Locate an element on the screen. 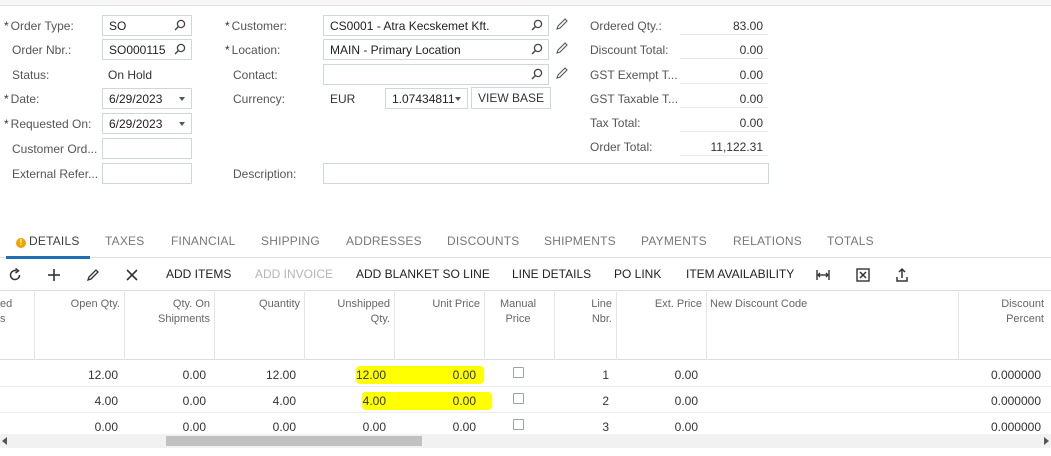 The image size is (1051, 456). fit-columns-icon is located at coordinates (823, 275).